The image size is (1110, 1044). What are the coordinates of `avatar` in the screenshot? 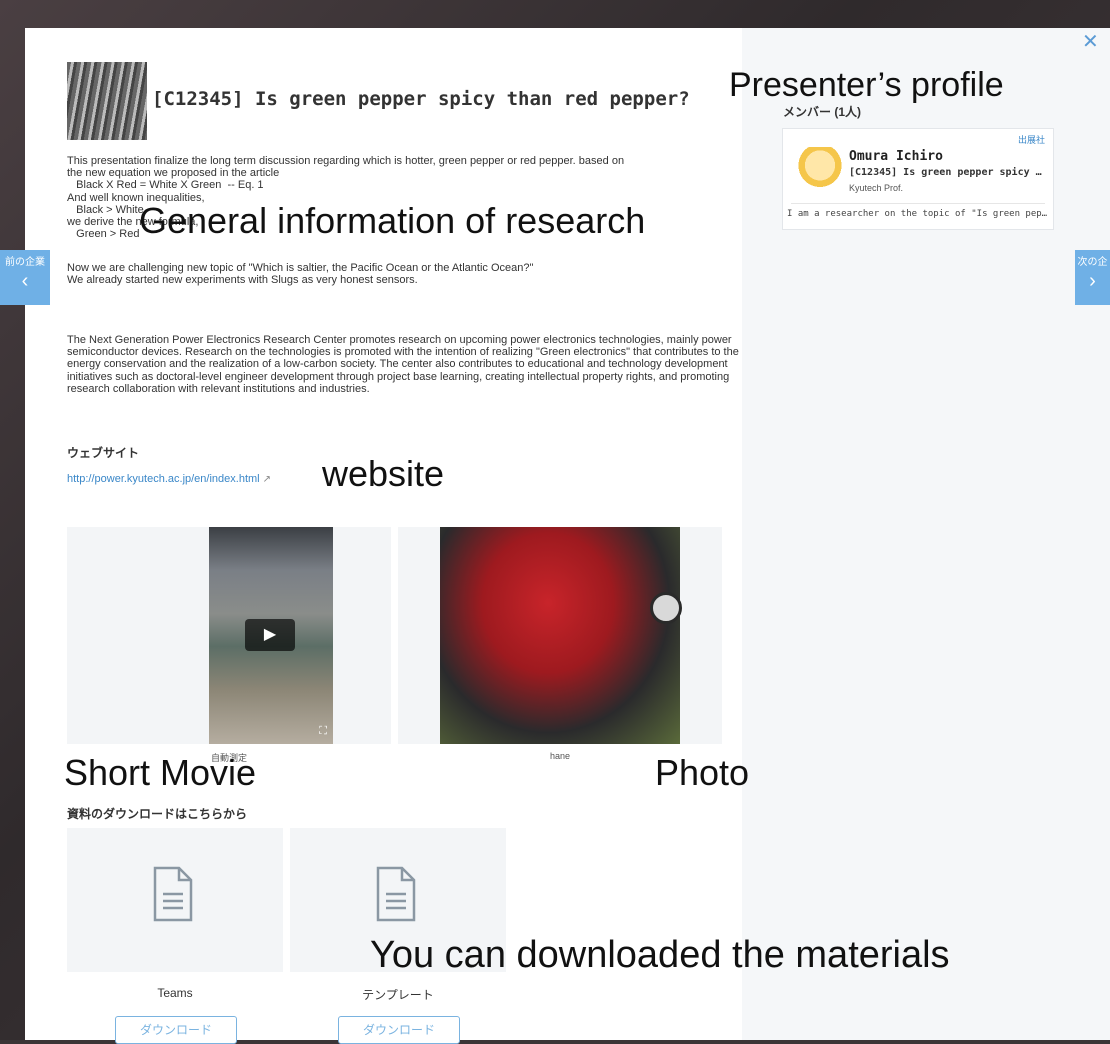 It's located at (820, 170).